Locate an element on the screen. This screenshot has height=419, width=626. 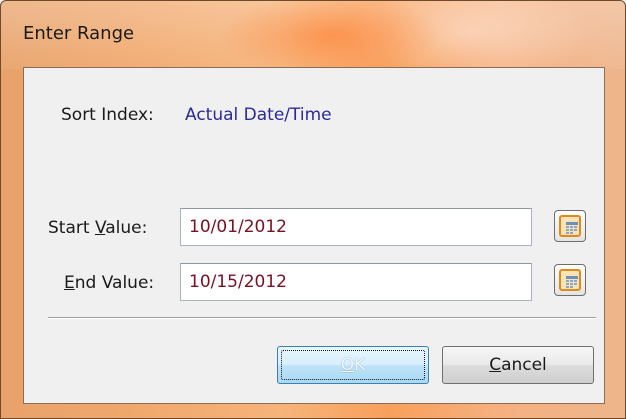
ok-button-focus-ring: OK is located at coordinates (353, 365).